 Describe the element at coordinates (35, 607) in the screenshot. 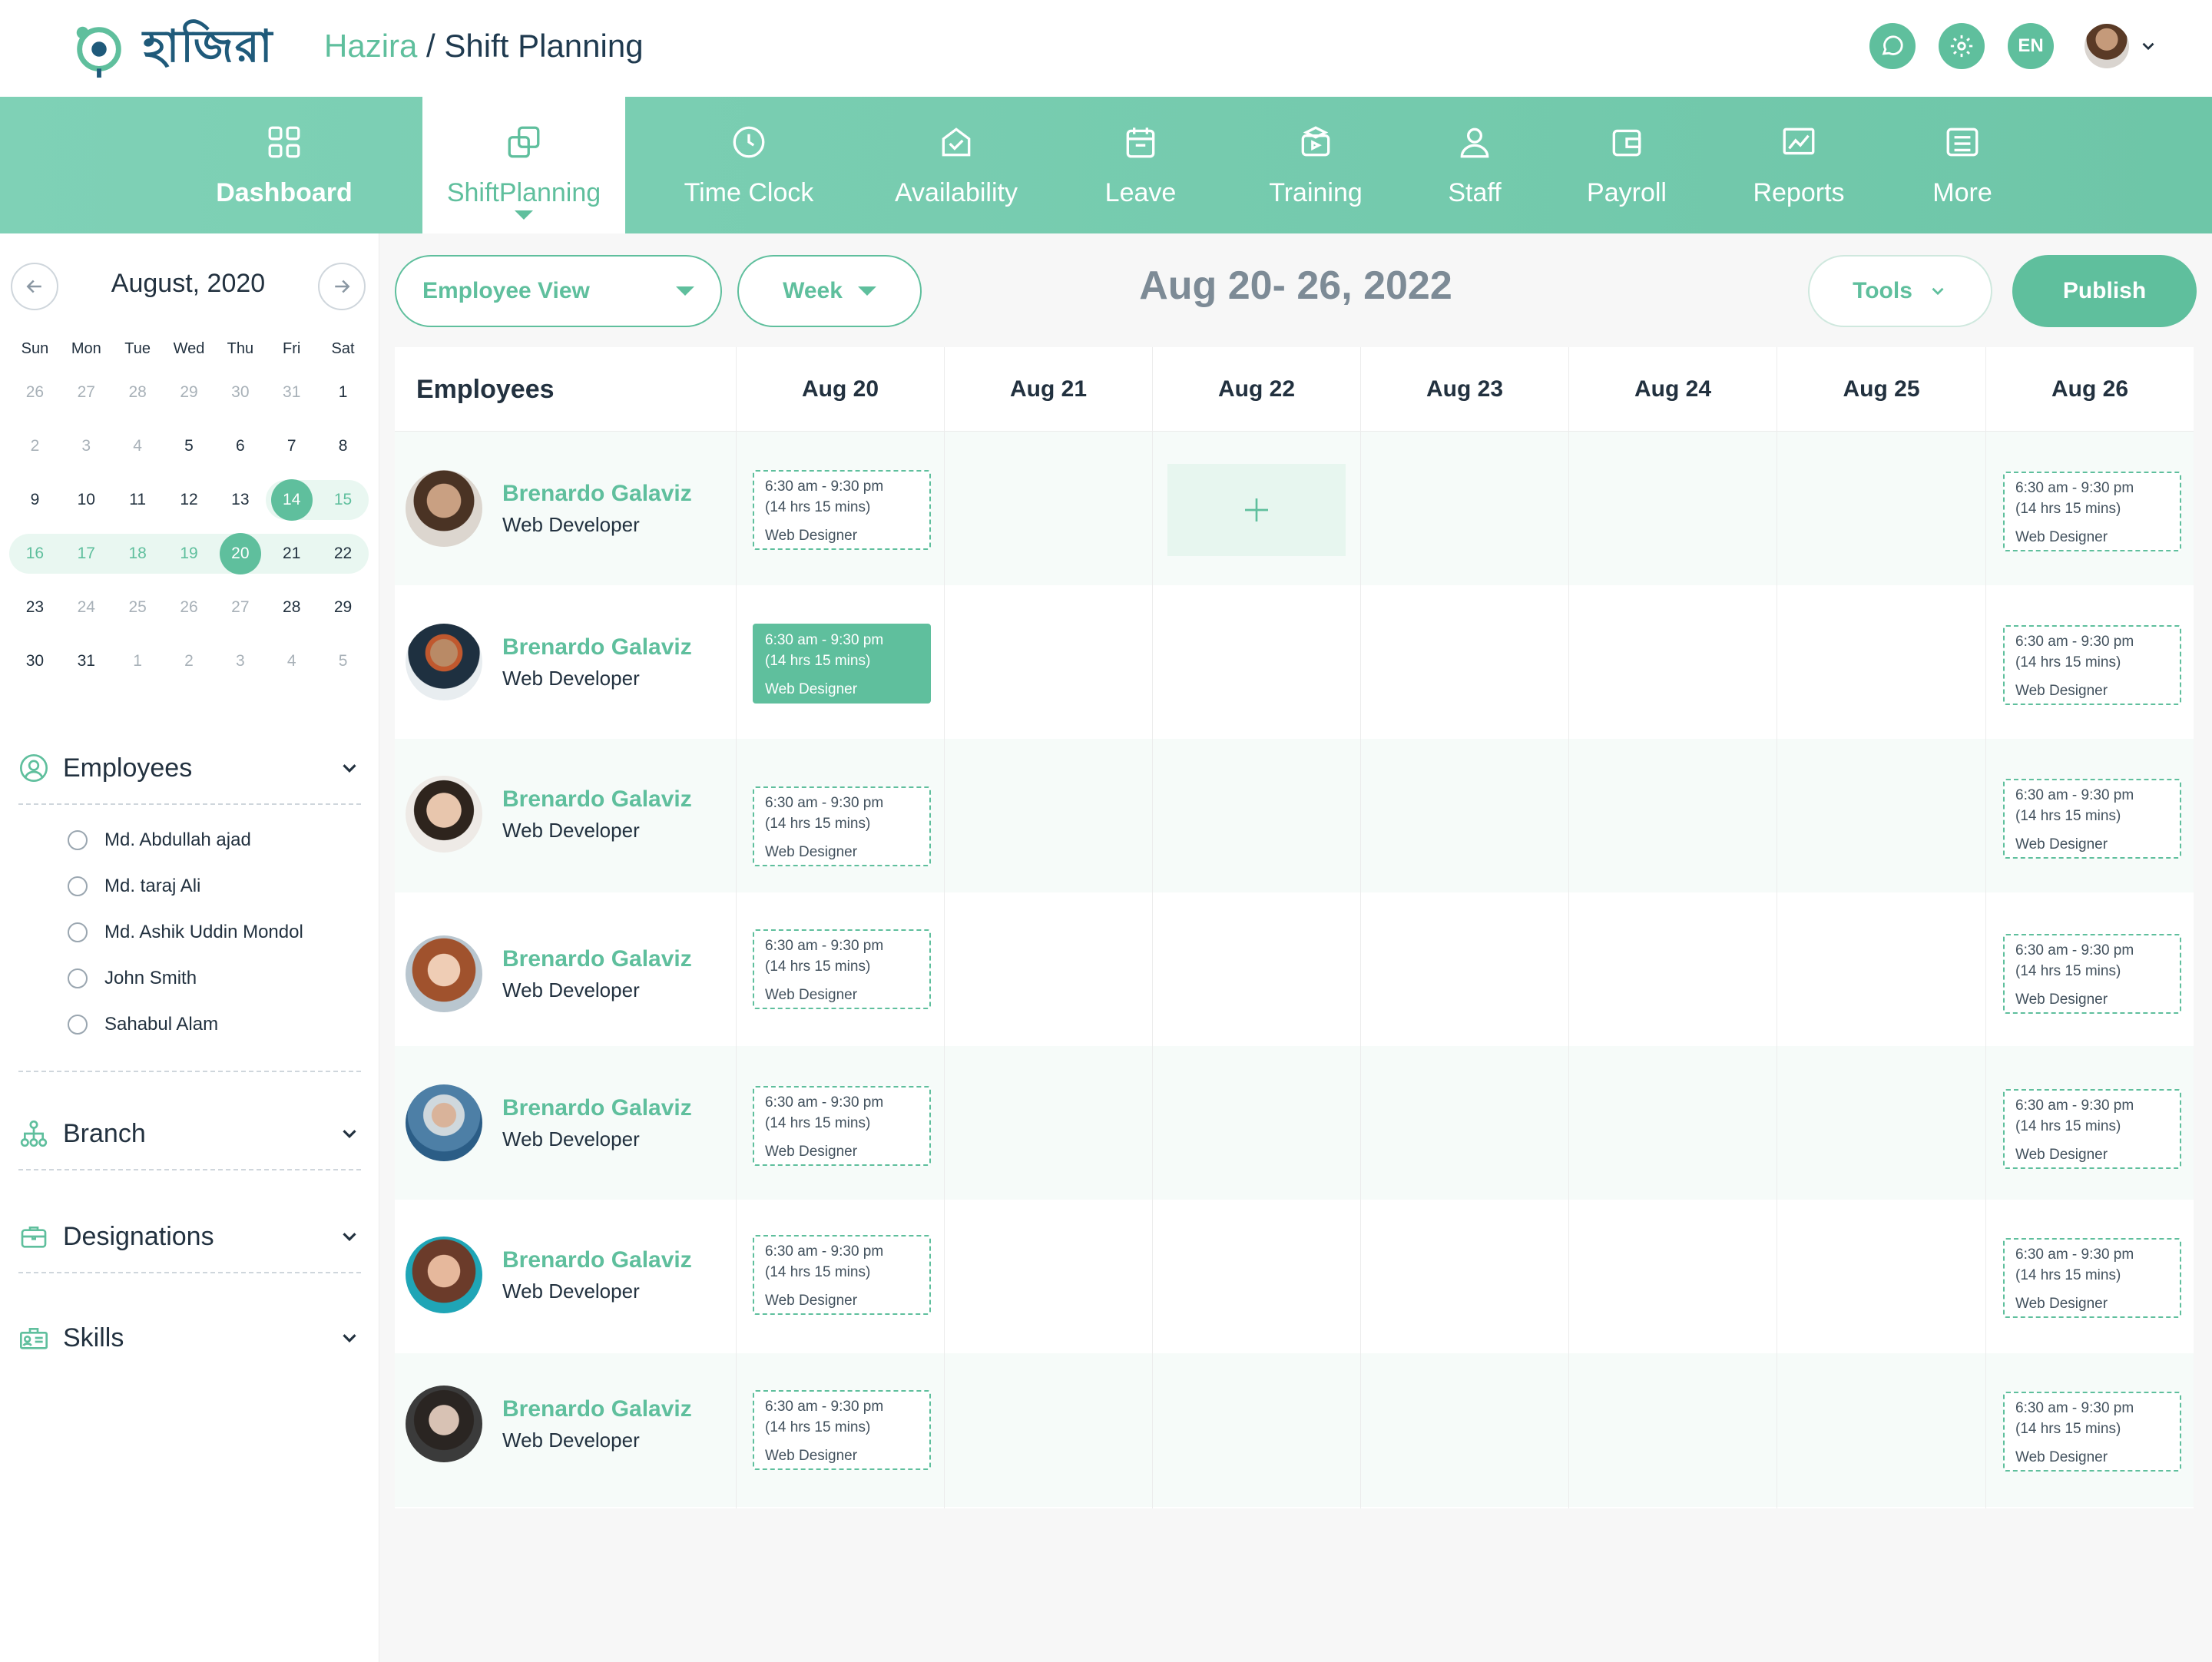

I see `calendar-day: 23` at that location.